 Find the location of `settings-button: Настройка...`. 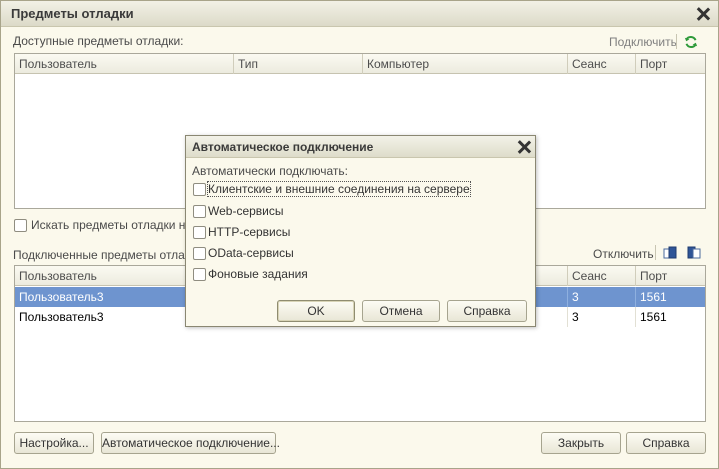

settings-button: Настройка... is located at coordinates (54, 443).